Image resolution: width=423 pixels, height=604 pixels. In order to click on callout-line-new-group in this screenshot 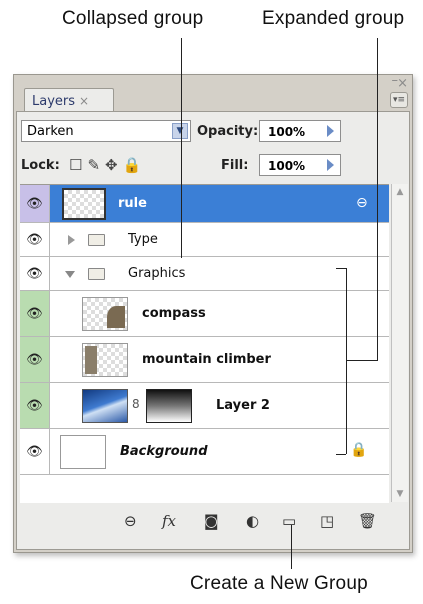, I will do `click(291, 547)`.